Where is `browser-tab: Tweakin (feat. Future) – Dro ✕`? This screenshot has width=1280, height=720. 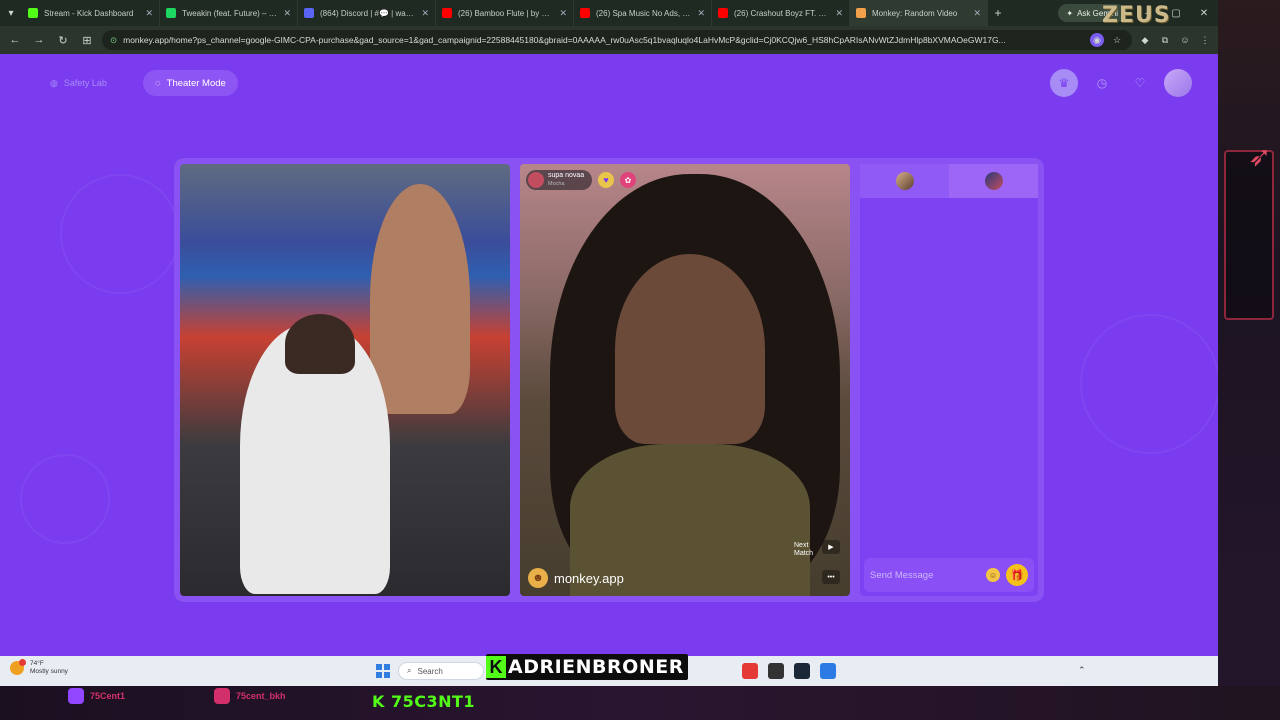 browser-tab: Tweakin (feat. Future) – Dro ✕ is located at coordinates (229, 13).